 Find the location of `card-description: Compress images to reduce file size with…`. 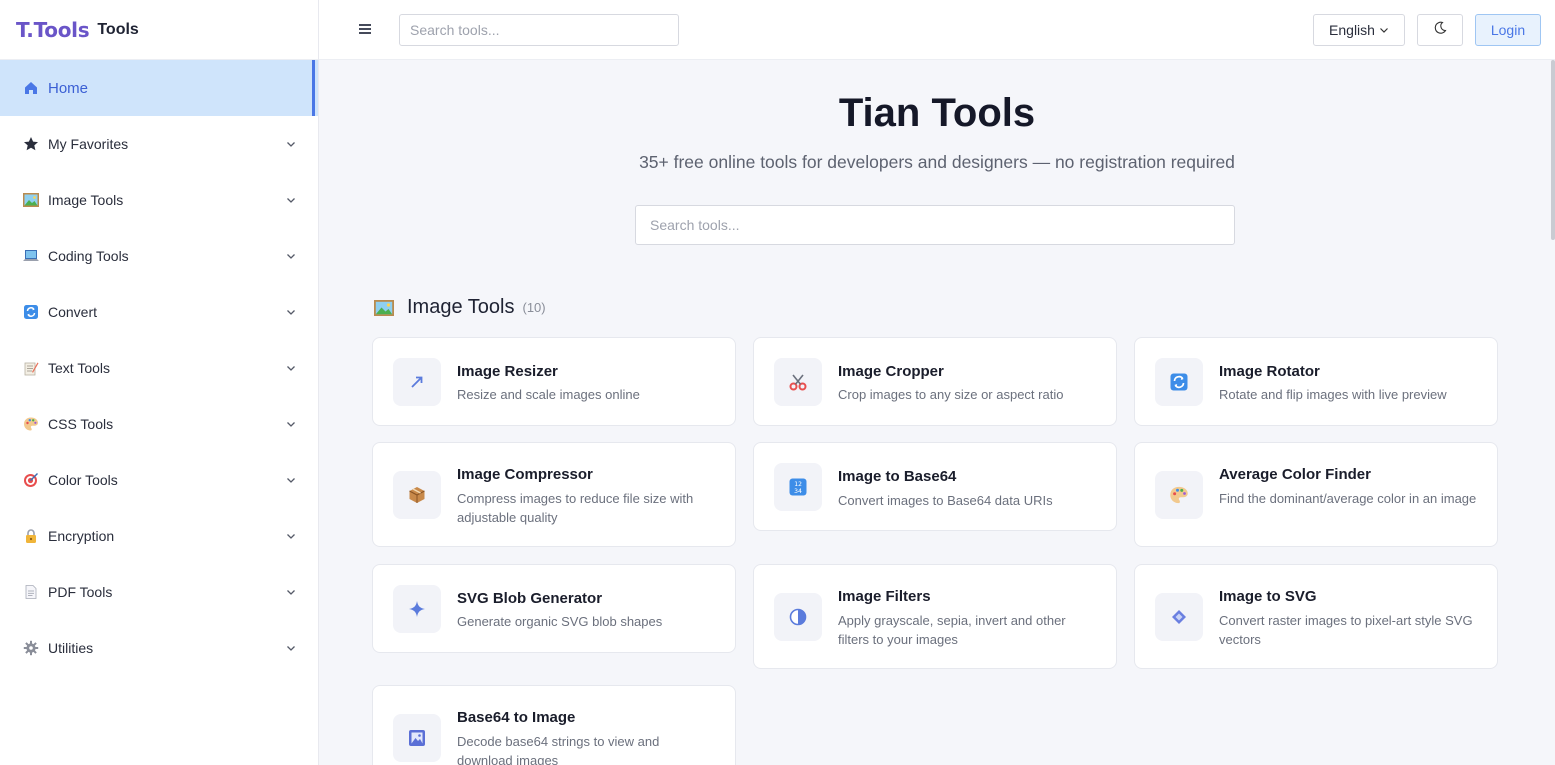

card-description: Compress images to reduce file size with… is located at coordinates (575, 508).